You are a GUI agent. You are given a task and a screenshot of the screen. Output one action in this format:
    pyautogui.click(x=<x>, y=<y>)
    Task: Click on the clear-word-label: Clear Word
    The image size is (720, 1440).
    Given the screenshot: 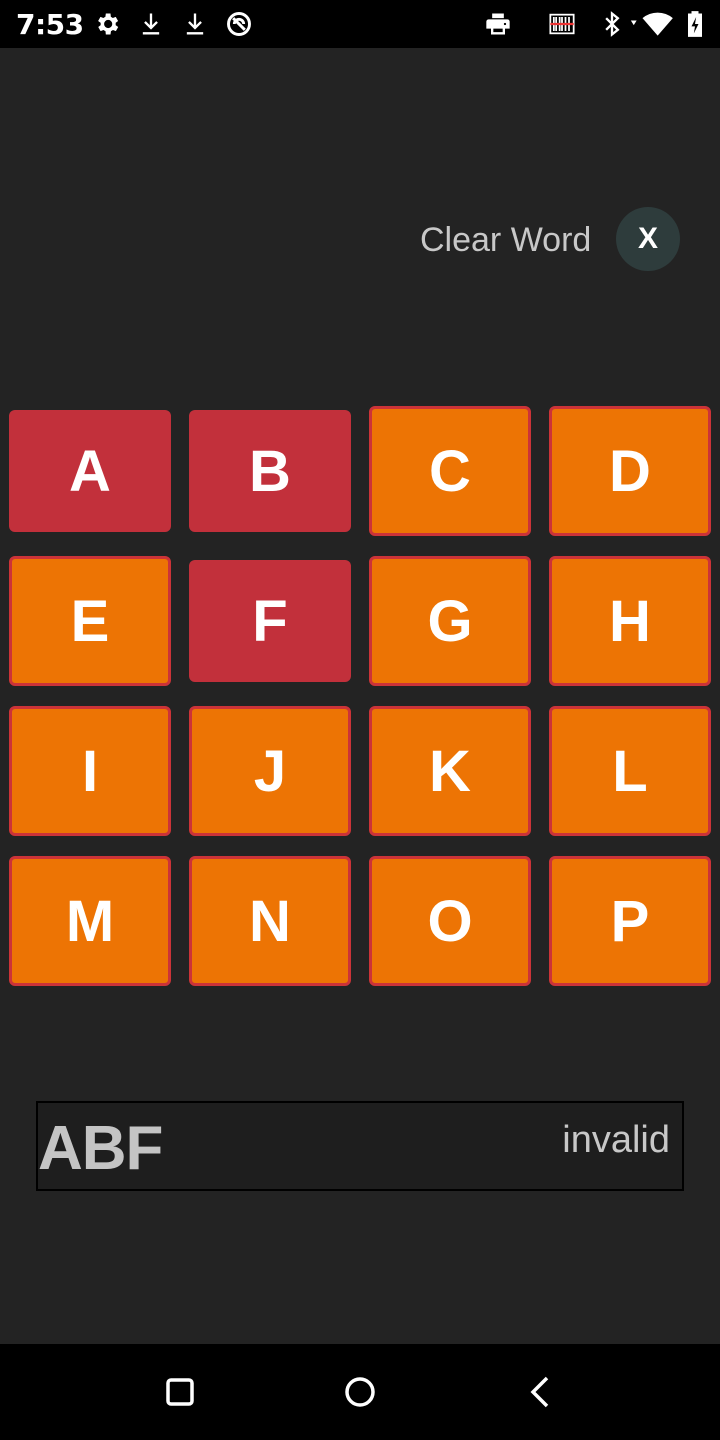 What is the action you would take?
    pyautogui.click(x=506, y=240)
    